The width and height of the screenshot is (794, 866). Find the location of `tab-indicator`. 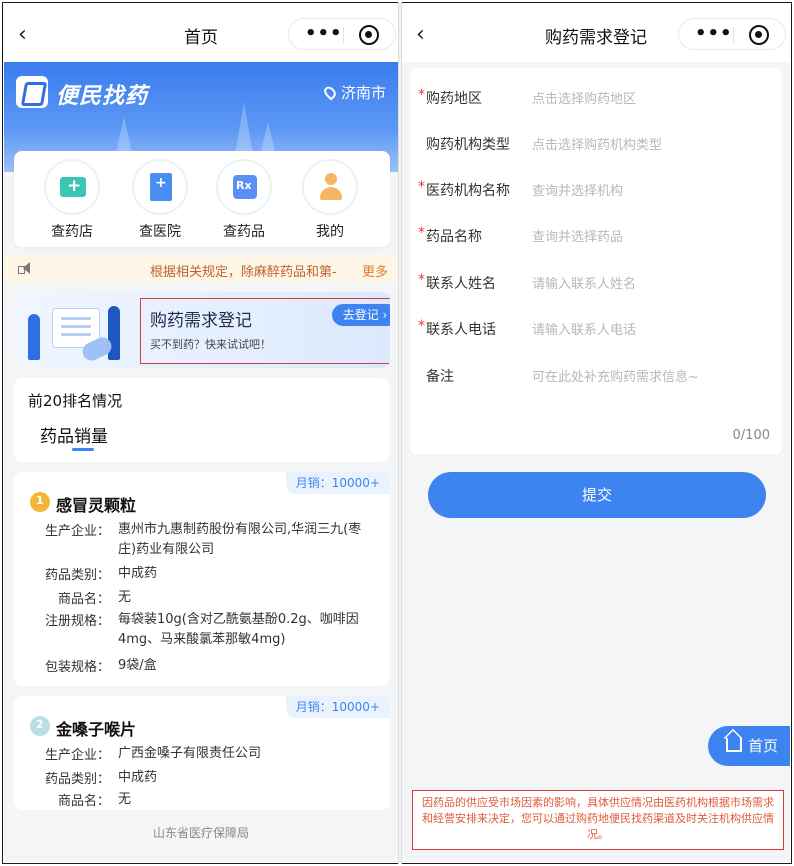

tab-indicator is located at coordinates (83, 449).